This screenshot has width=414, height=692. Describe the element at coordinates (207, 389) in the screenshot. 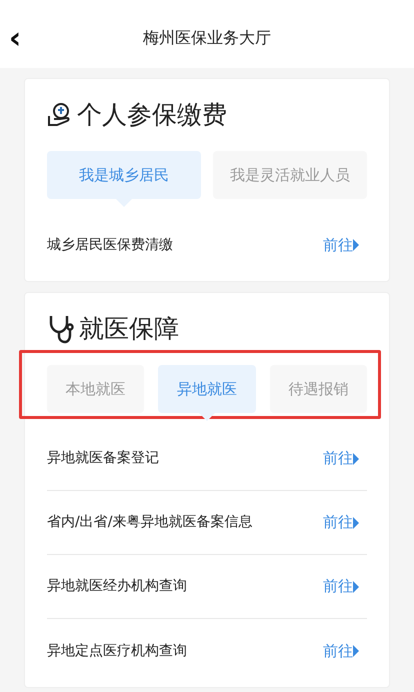

I see `tab: 异地就医` at that location.